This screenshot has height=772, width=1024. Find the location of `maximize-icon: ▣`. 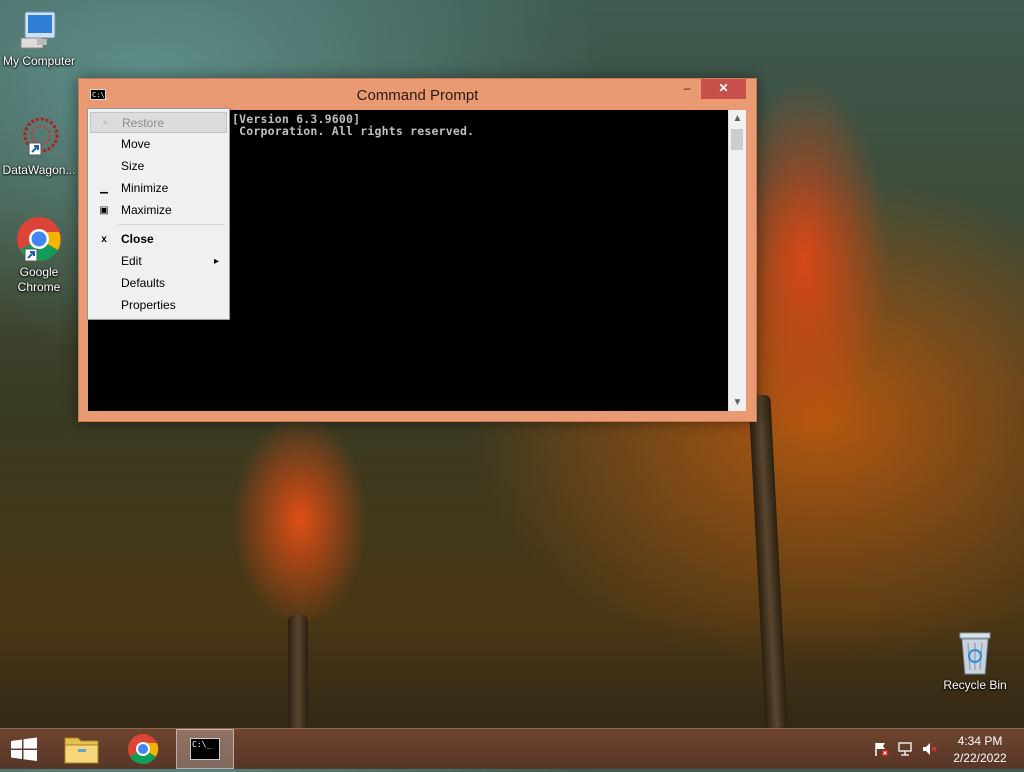

maximize-icon: ▣ is located at coordinates (104, 210).